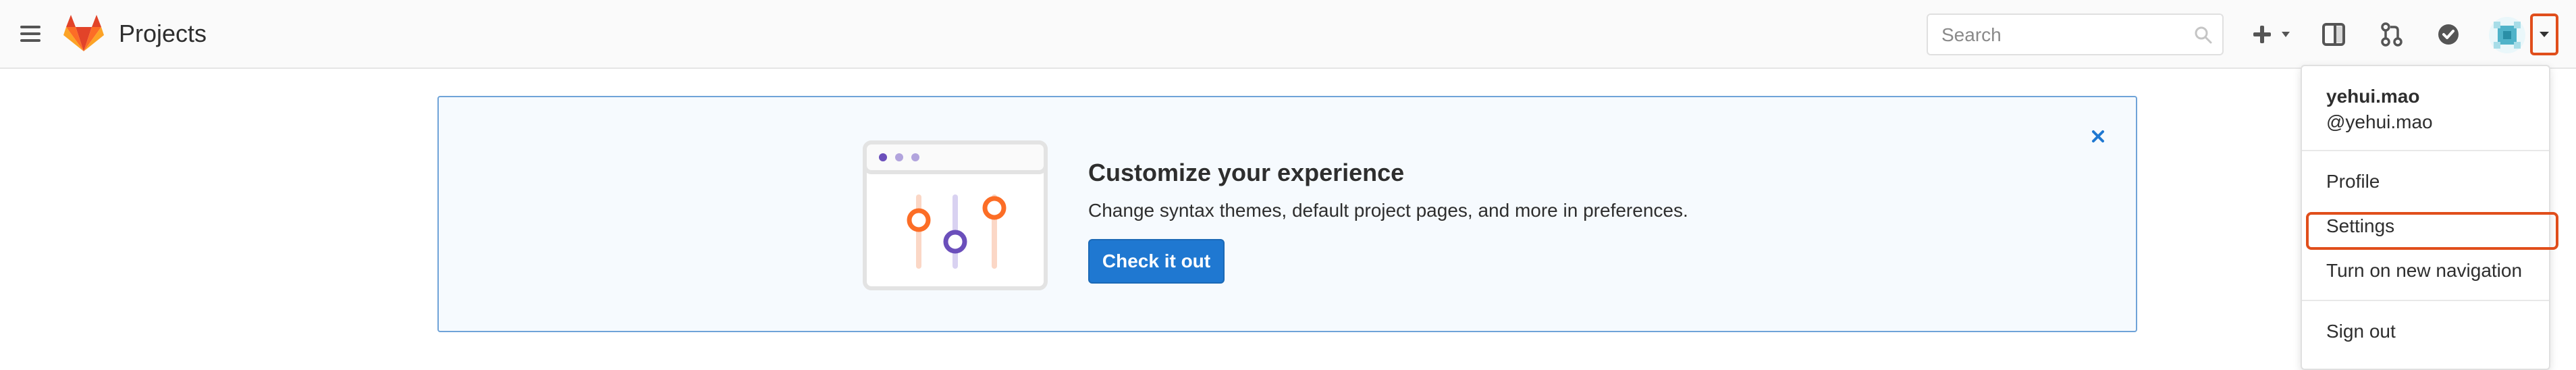 This screenshot has height=370, width=2576. Describe the element at coordinates (2507, 35) in the screenshot. I see `avatar` at that location.